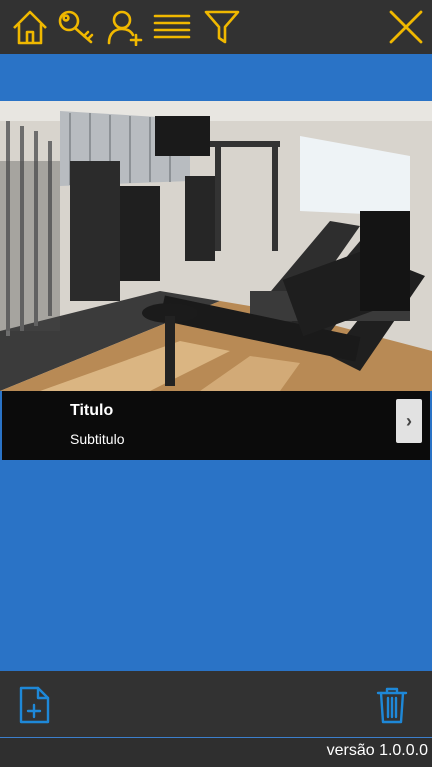 This screenshot has width=432, height=767. I want to click on filter-icon, so click(222, 27).